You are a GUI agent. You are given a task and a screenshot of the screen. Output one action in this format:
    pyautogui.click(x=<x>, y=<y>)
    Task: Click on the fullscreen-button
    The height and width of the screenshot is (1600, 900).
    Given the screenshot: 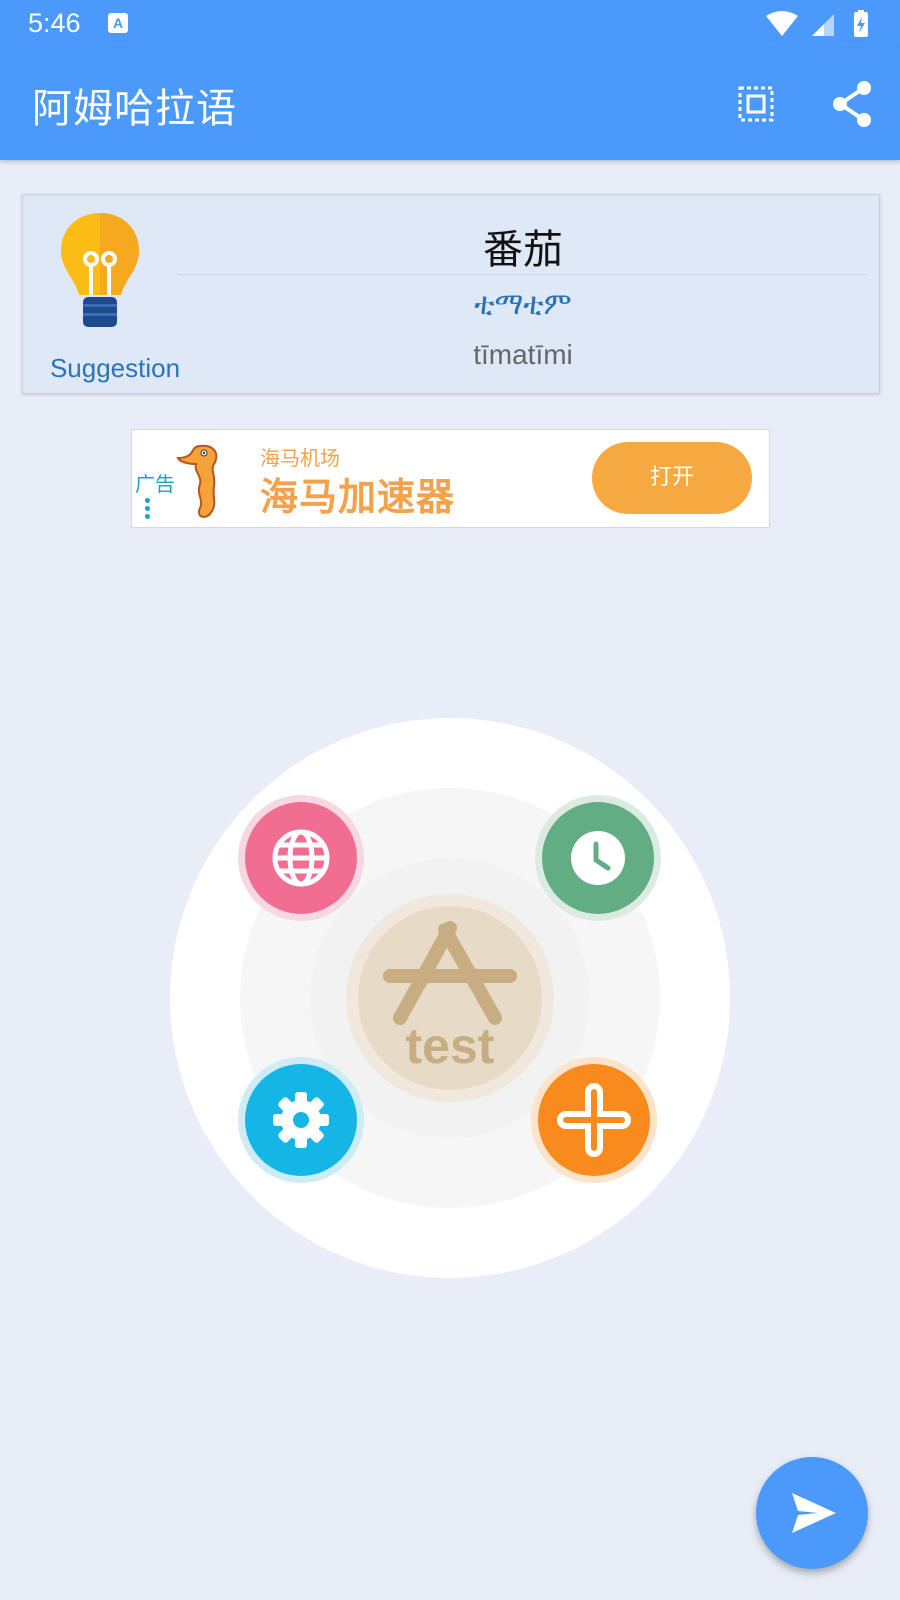 What is the action you would take?
    pyautogui.click(x=756, y=104)
    